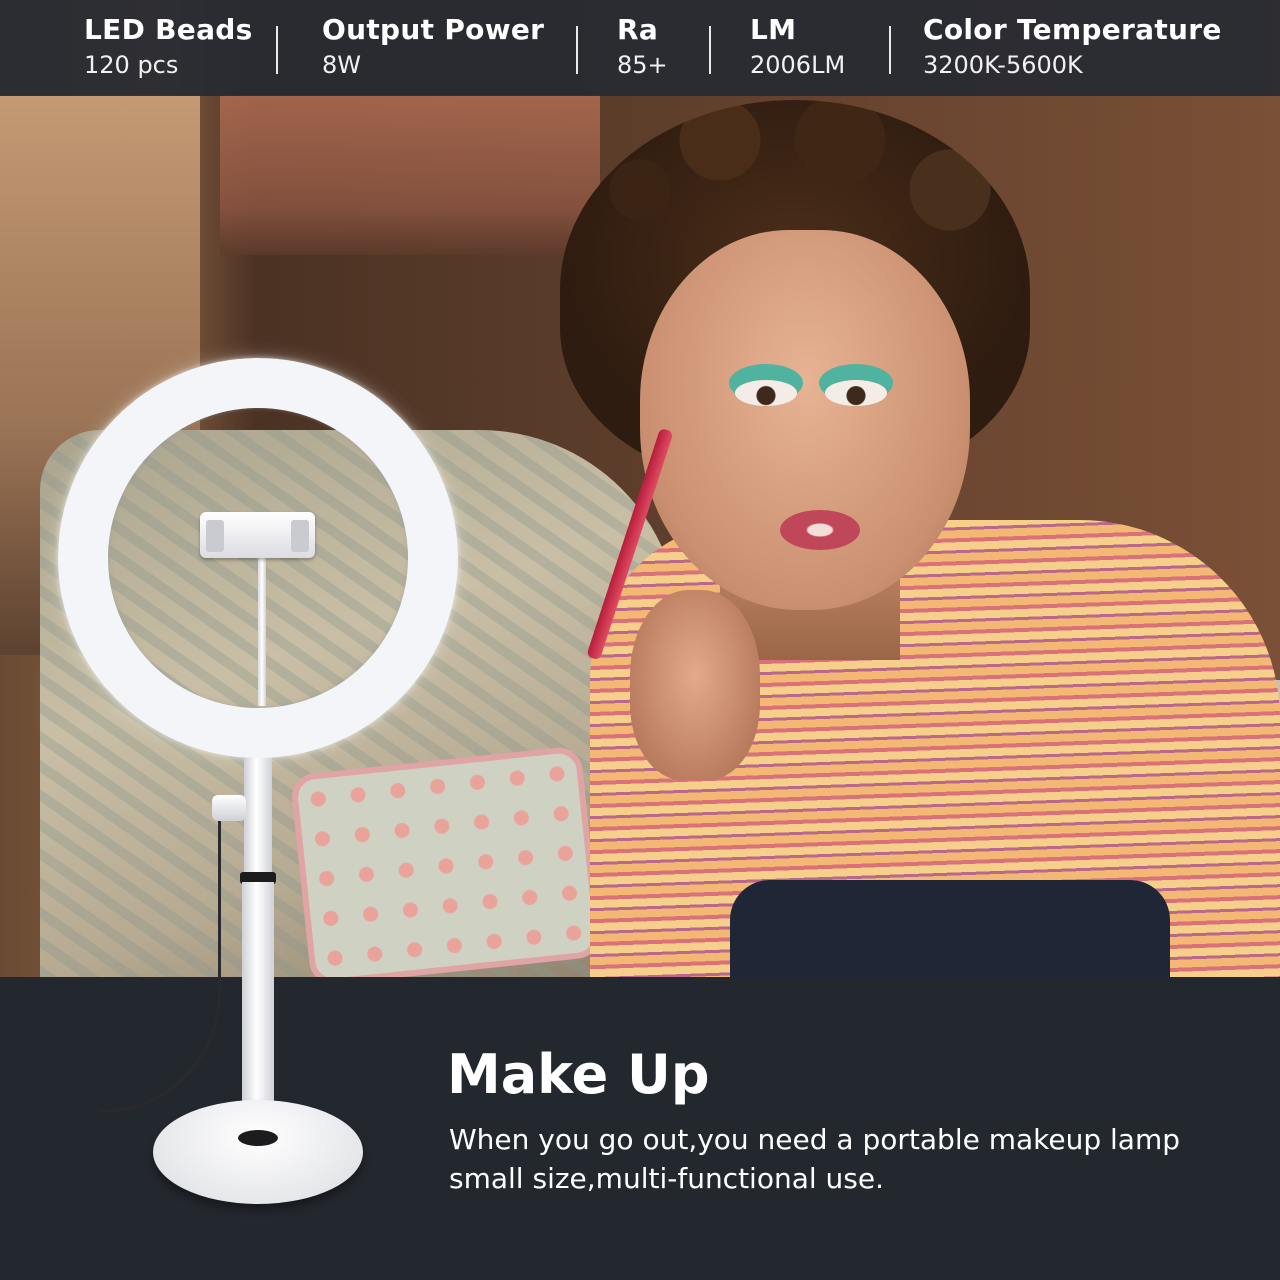  I want to click on spec-lm: LM 2006LM, so click(797, 47).